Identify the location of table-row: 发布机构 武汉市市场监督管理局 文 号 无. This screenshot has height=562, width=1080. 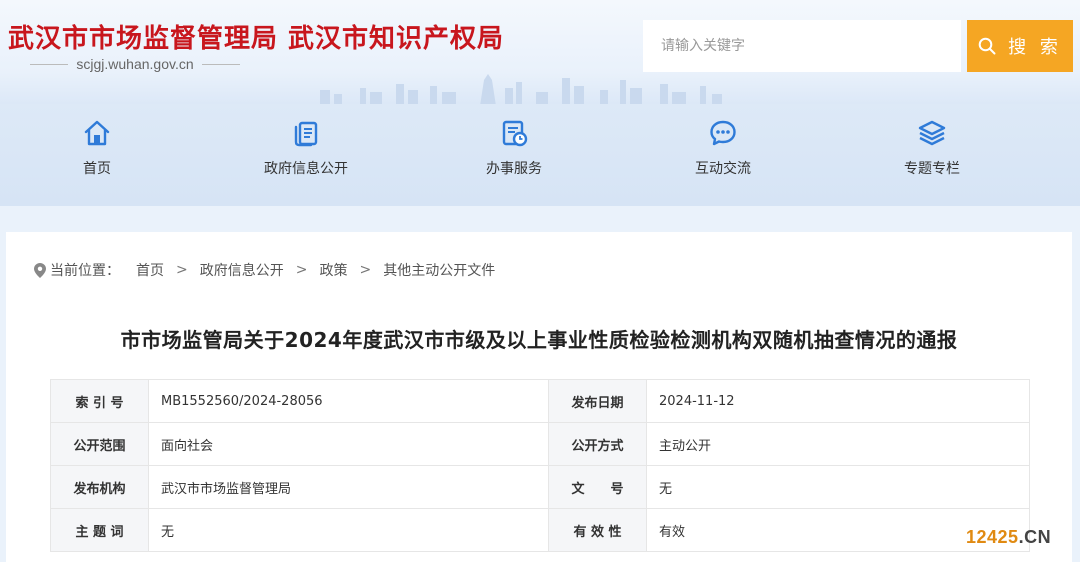
(540, 487).